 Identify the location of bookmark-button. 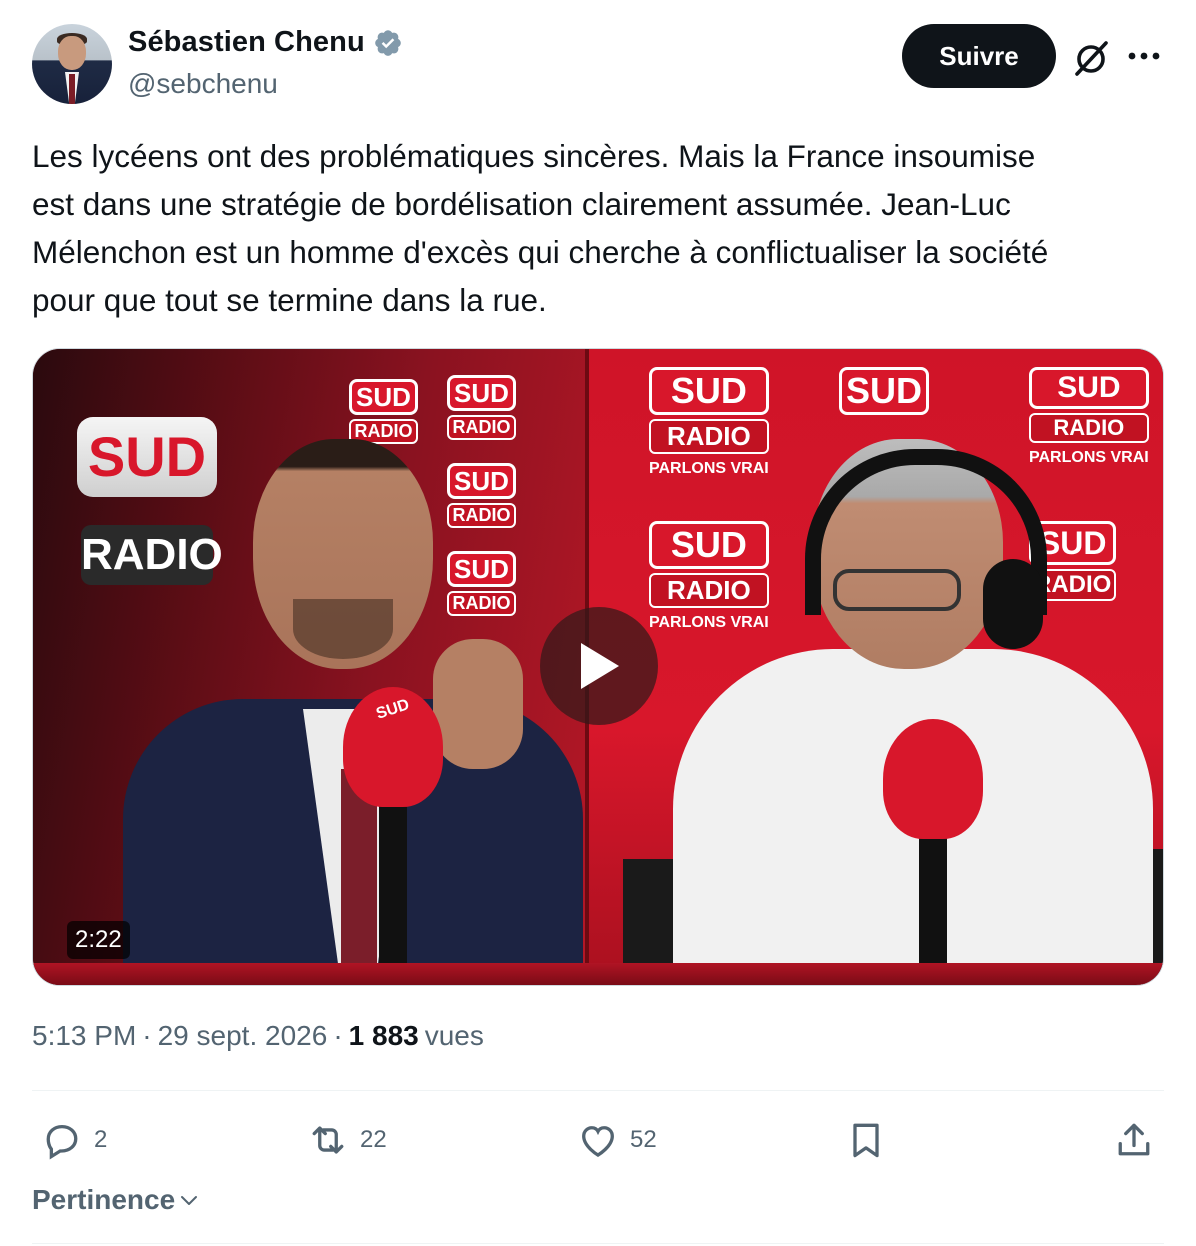
(866, 1140).